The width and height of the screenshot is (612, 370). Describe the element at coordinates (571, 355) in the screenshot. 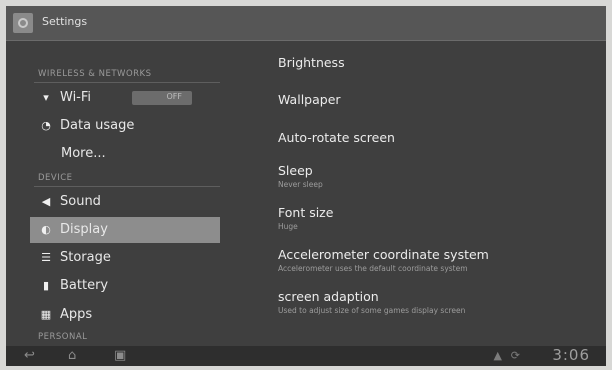

I see `clock: 3:06` at that location.